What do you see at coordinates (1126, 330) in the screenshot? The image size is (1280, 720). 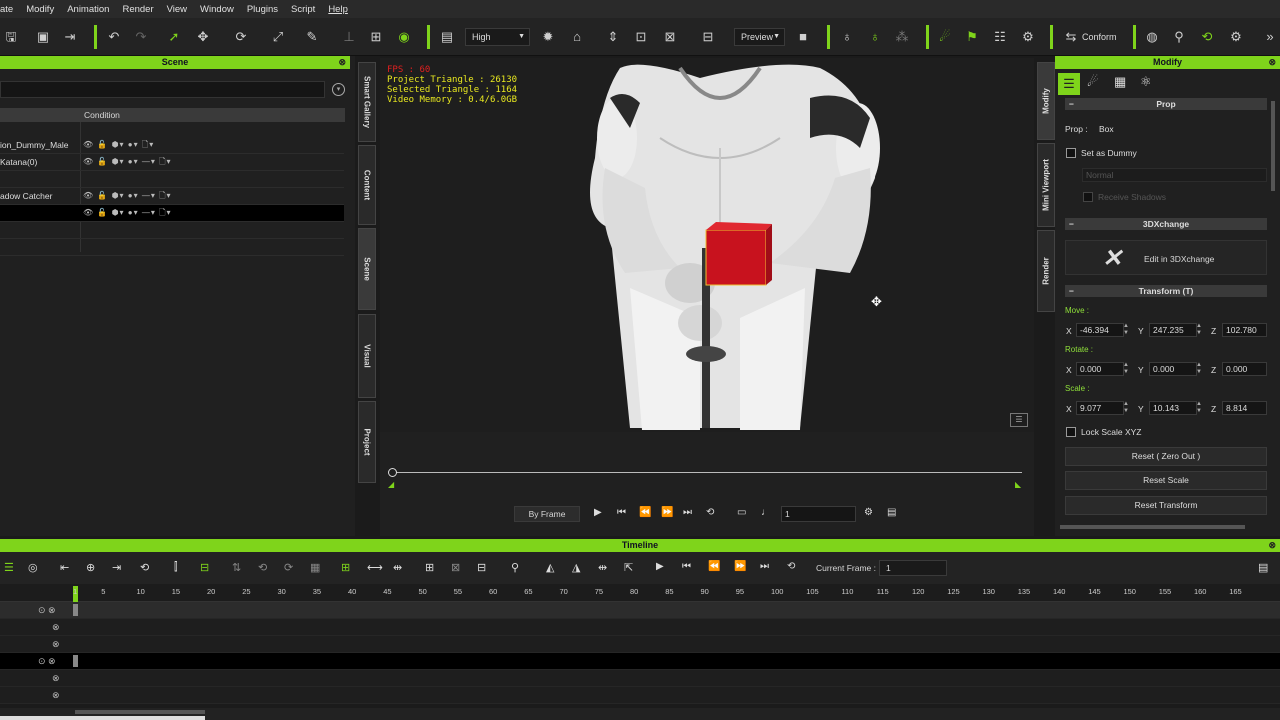 I see `move-x-spinner-icon: ▲ ▼` at bounding box center [1126, 330].